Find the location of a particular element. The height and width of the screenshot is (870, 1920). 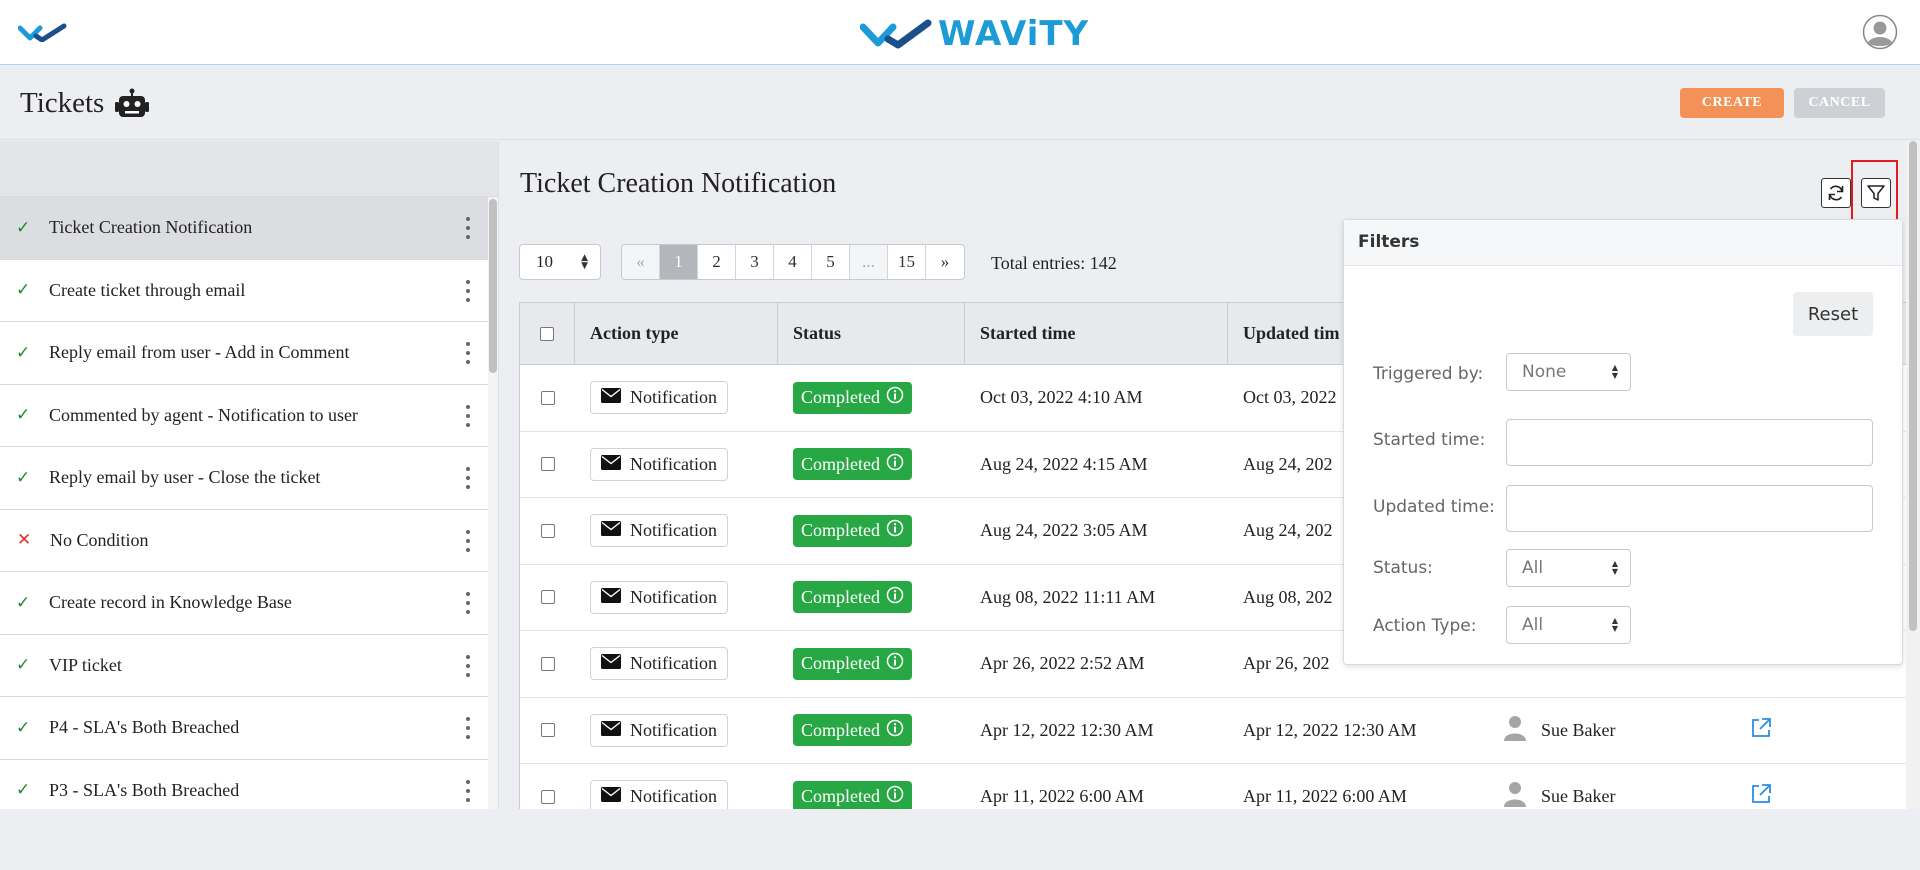

create-button: CREATE is located at coordinates (1732, 103).